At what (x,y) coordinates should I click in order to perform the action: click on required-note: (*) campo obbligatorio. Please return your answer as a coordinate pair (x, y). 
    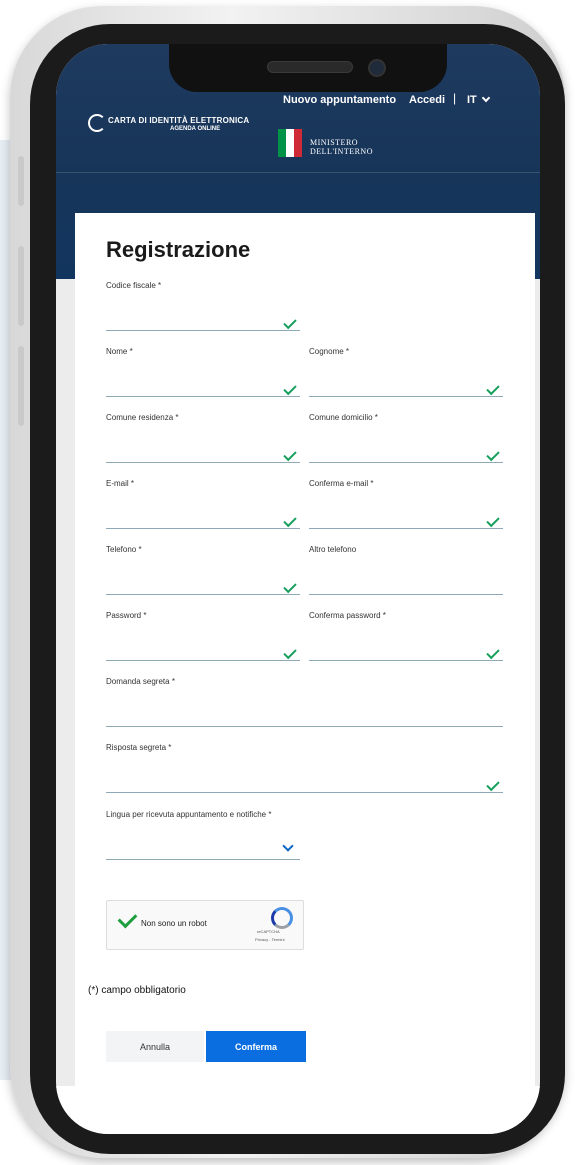
    Looking at the image, I should click on (137, 990).